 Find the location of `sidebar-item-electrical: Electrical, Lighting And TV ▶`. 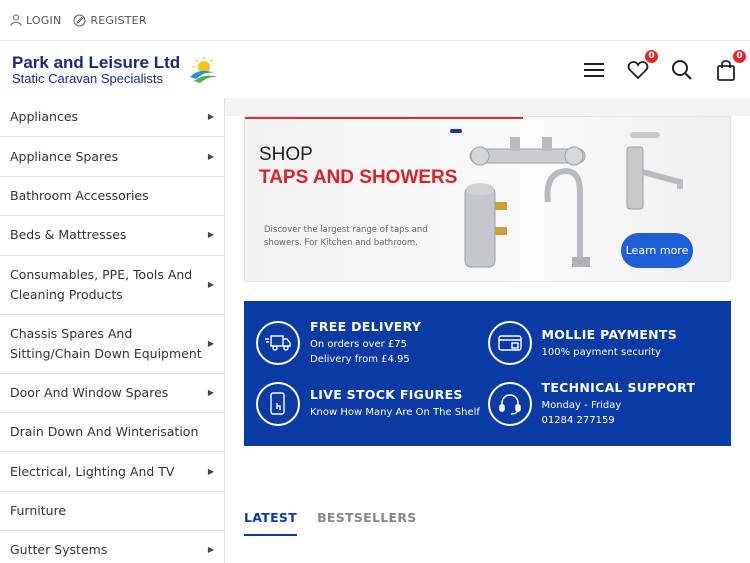

sidebar-item-electrical: Electrical, Lighting And TV ▶ is located at coordinates (112, 472).